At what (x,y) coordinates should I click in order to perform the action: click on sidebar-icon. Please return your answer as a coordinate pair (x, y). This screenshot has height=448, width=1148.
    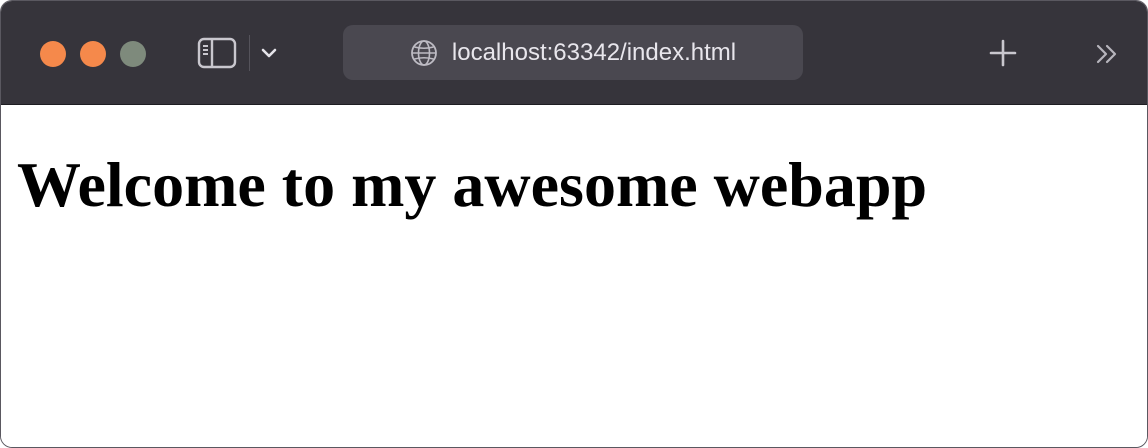
    Looking at the image, I should click on (217, 53).